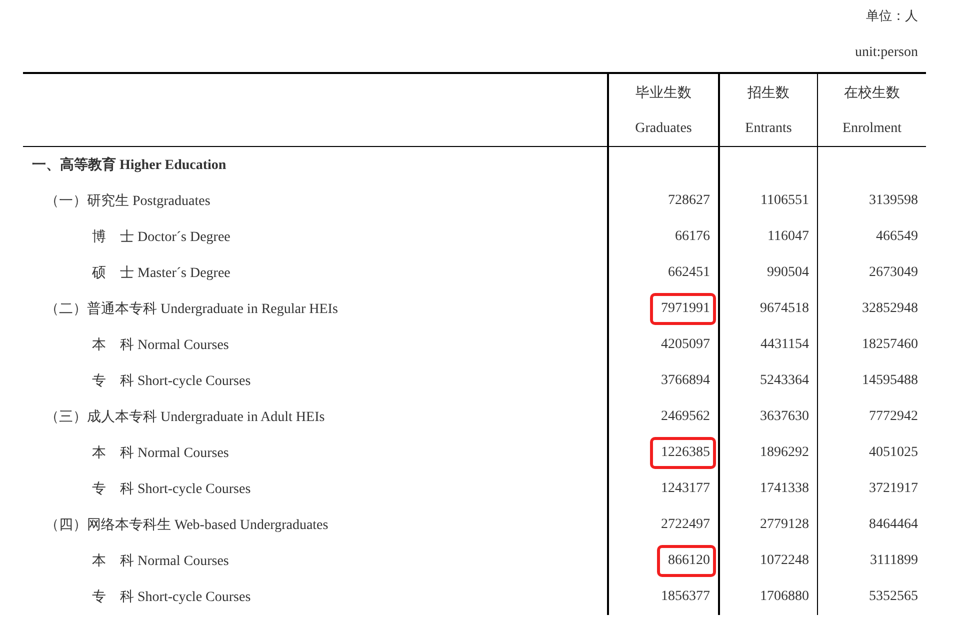 The image size is (962, 623). I want to click on row-label: （一）研究生 Postgraduates, so click(127, 201).